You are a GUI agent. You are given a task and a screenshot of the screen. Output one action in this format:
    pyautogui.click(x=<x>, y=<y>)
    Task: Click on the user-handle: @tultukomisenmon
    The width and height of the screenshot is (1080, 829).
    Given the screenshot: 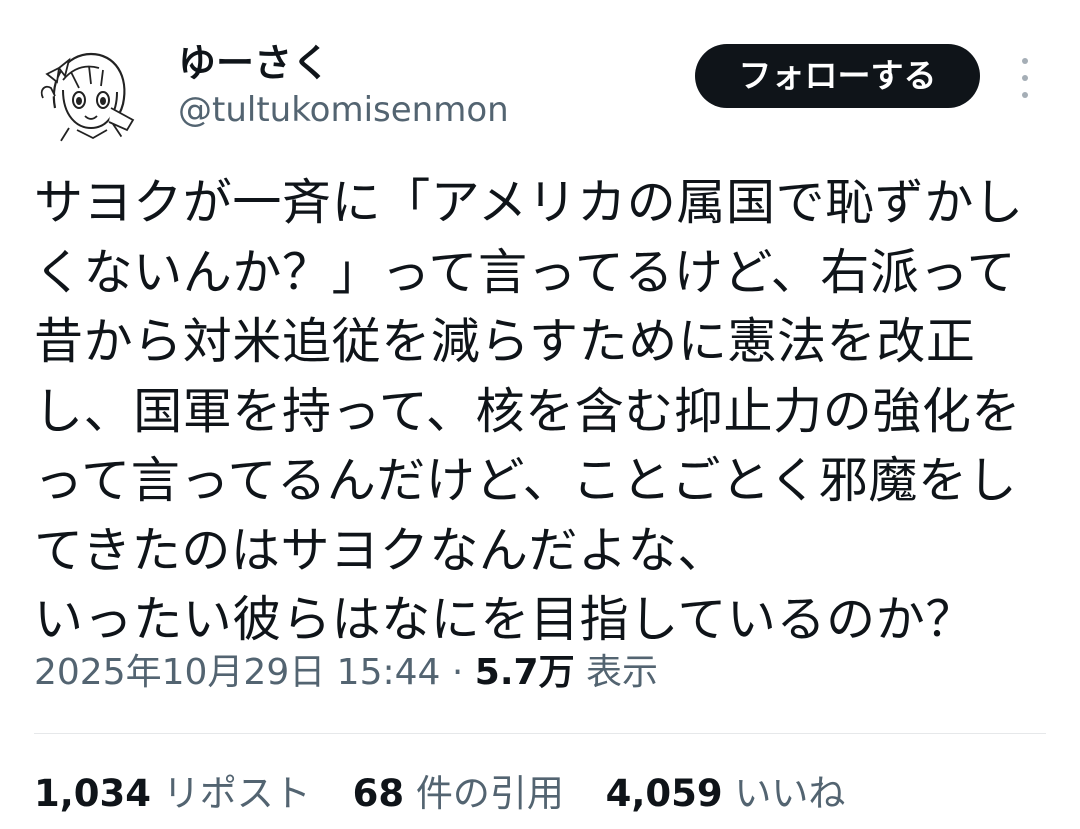 What is the action you would take?
    pyautogui.click(x=343, y=110)
    